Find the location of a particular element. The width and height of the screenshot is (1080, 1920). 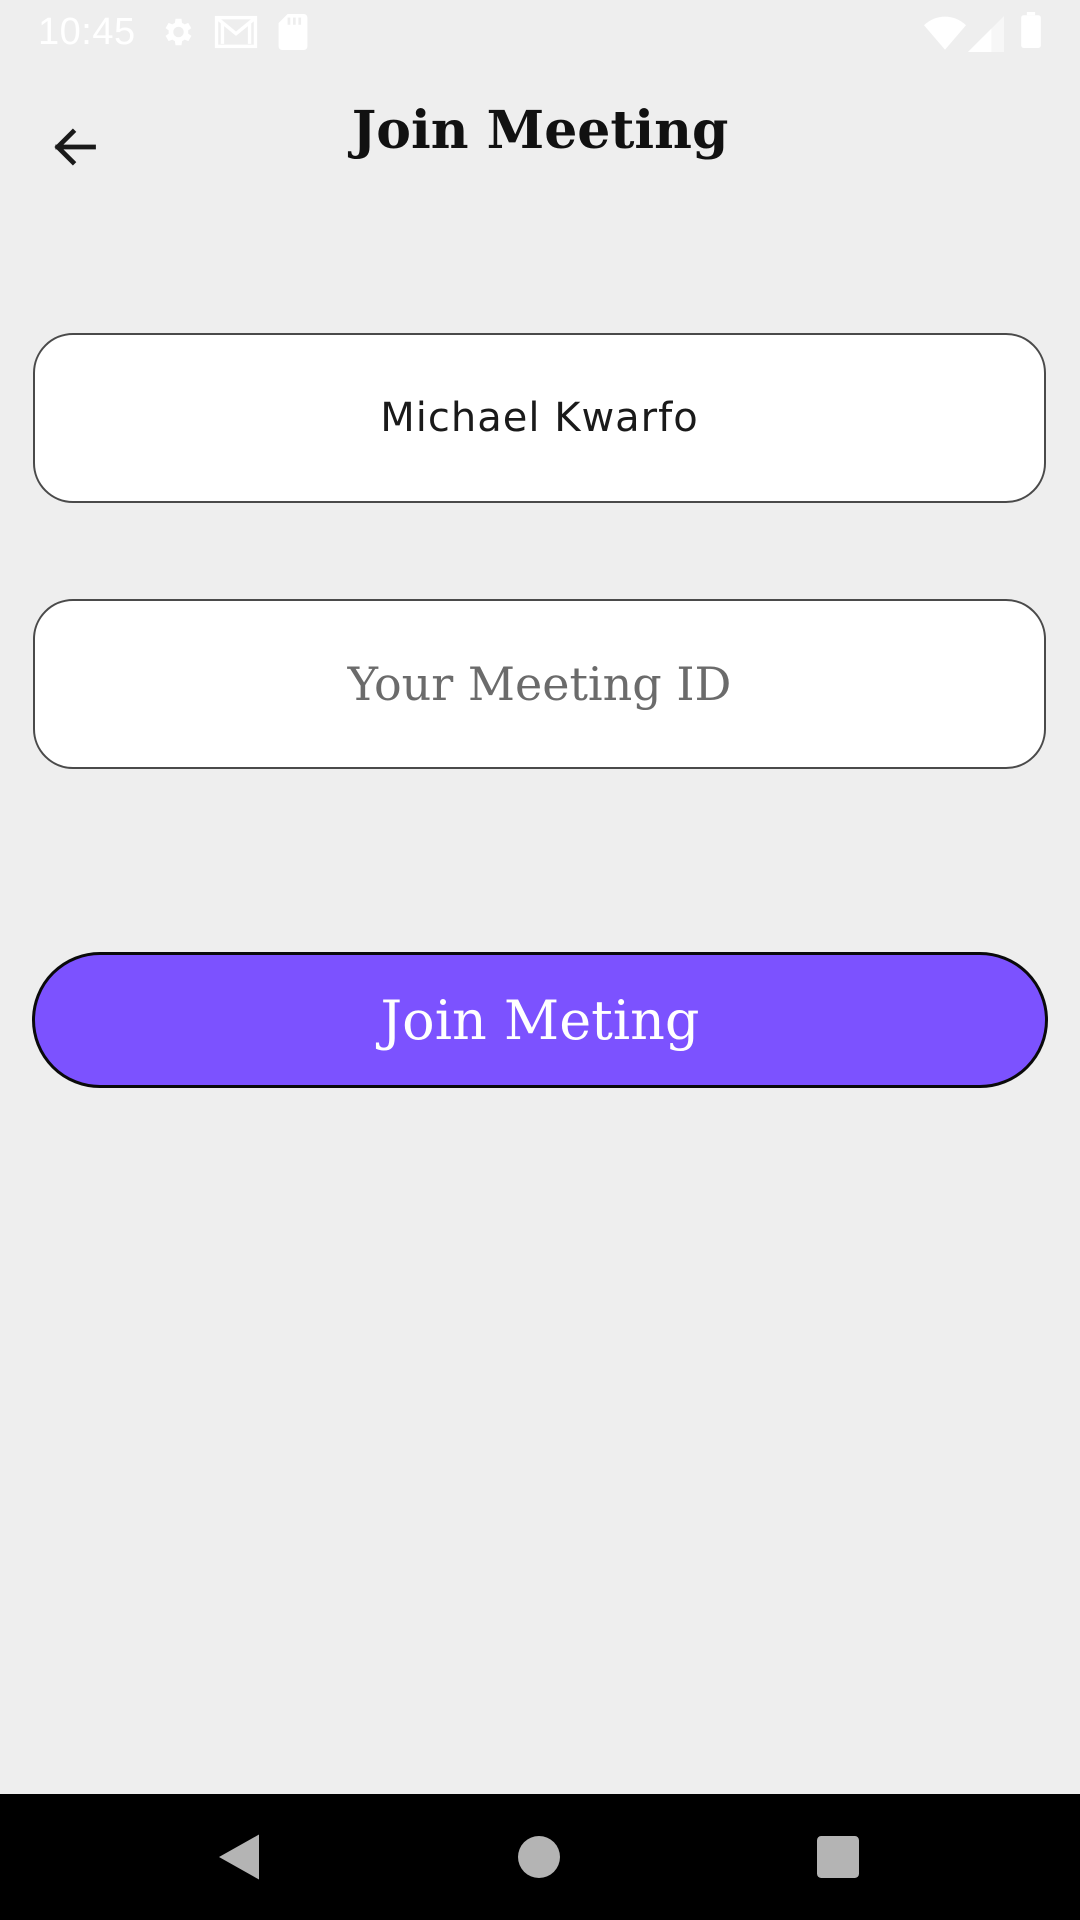

status-time: 10:45 is located at coordinates (87, 32).